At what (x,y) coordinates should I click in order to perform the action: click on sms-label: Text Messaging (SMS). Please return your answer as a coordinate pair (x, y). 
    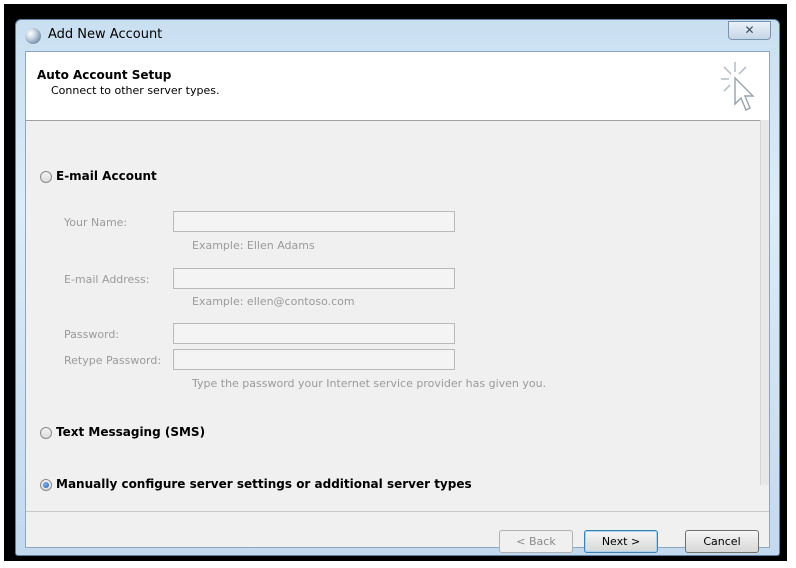
    Looking at the image, I should click on (130, 432).